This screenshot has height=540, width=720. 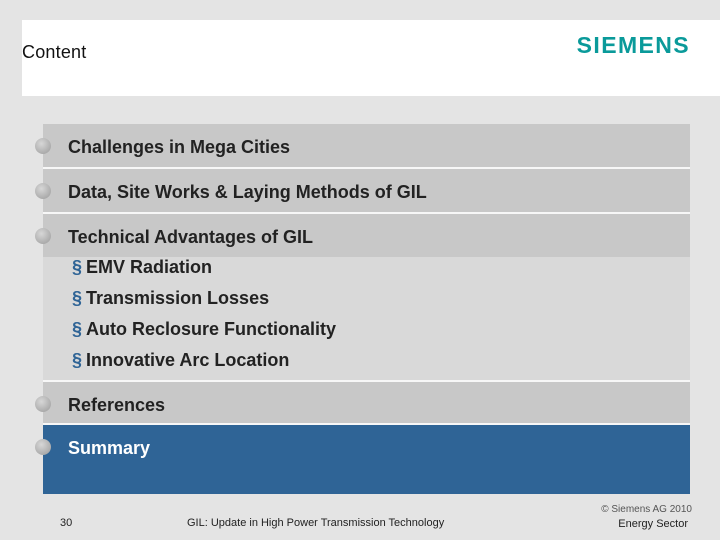 I want to click on toc-item-references: References, so click(x=366, y=403).